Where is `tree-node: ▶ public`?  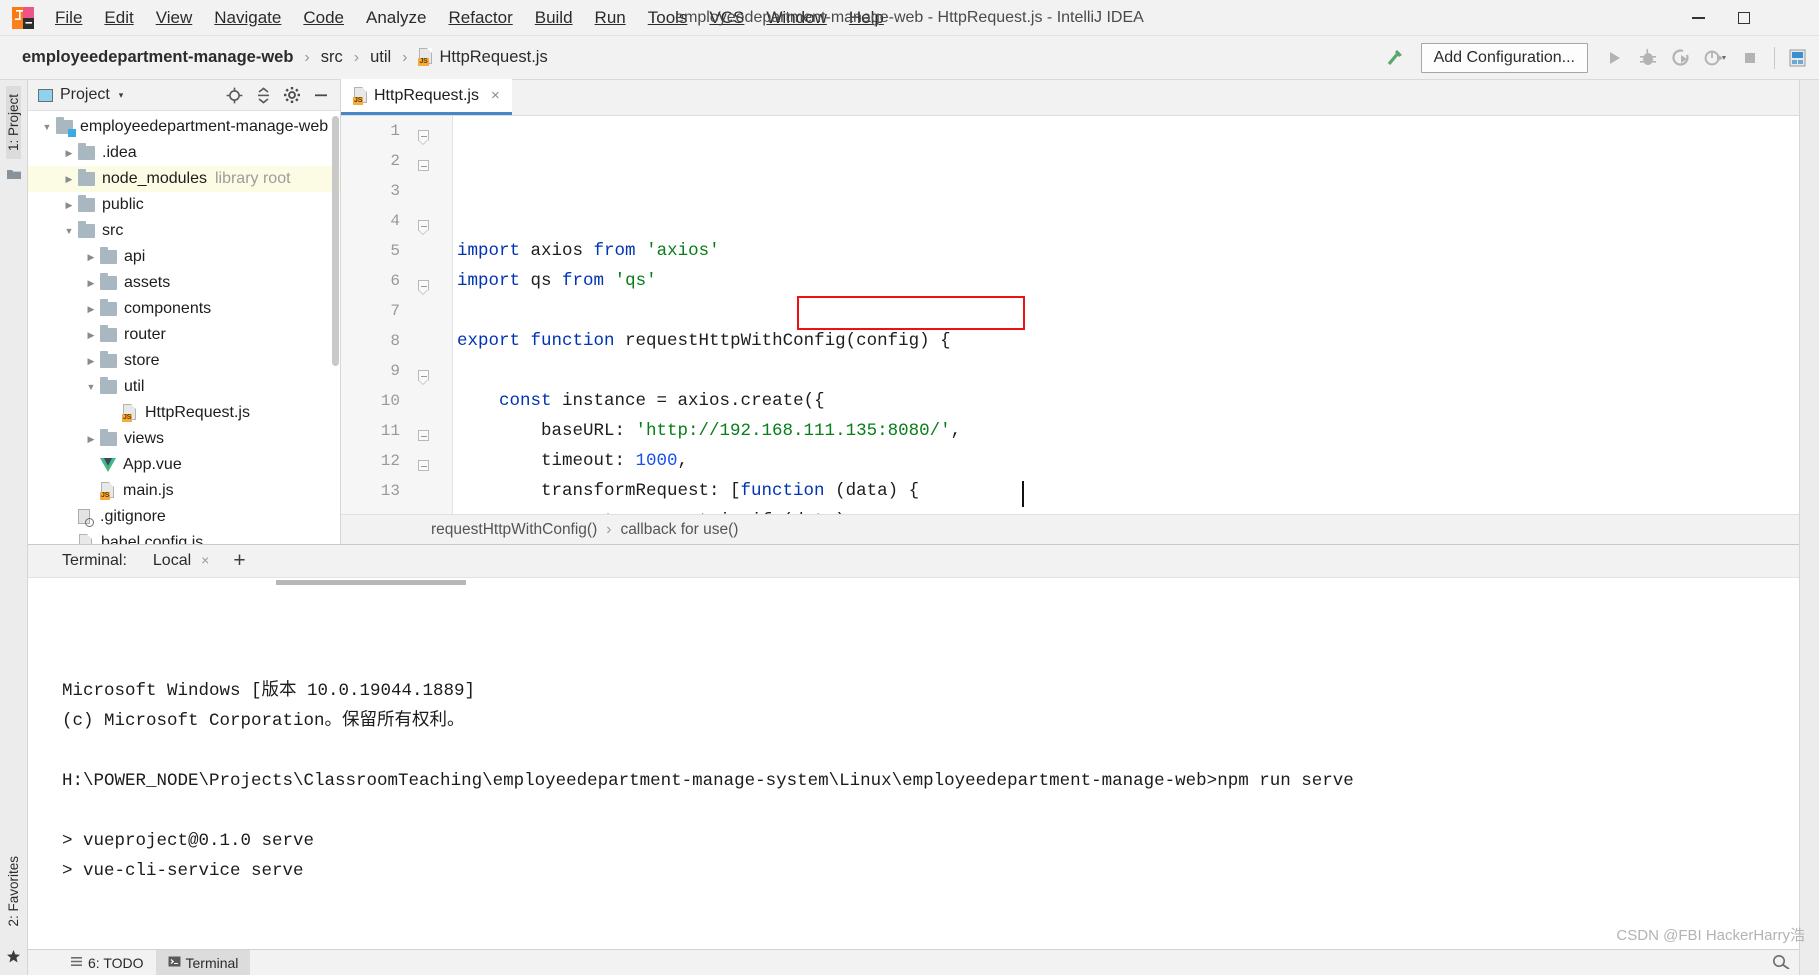 tree-node: ▶ public is located at coordinates (184, 205).